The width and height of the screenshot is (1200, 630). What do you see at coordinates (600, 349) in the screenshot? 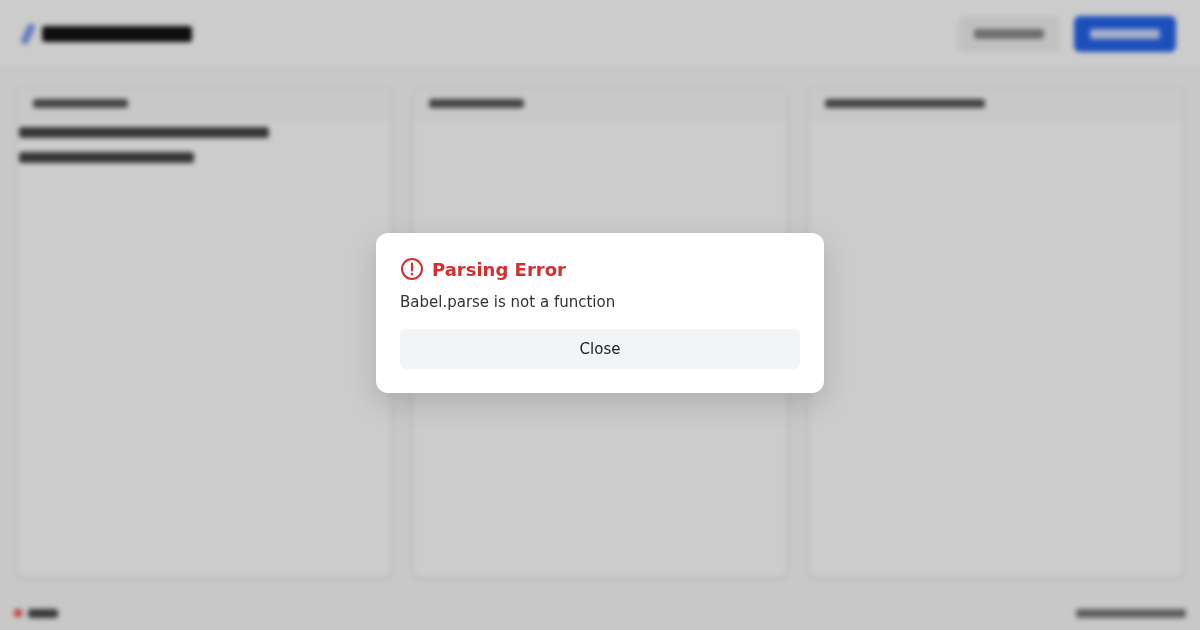
I see `close-button: Close` at bounding box center [600, 349].